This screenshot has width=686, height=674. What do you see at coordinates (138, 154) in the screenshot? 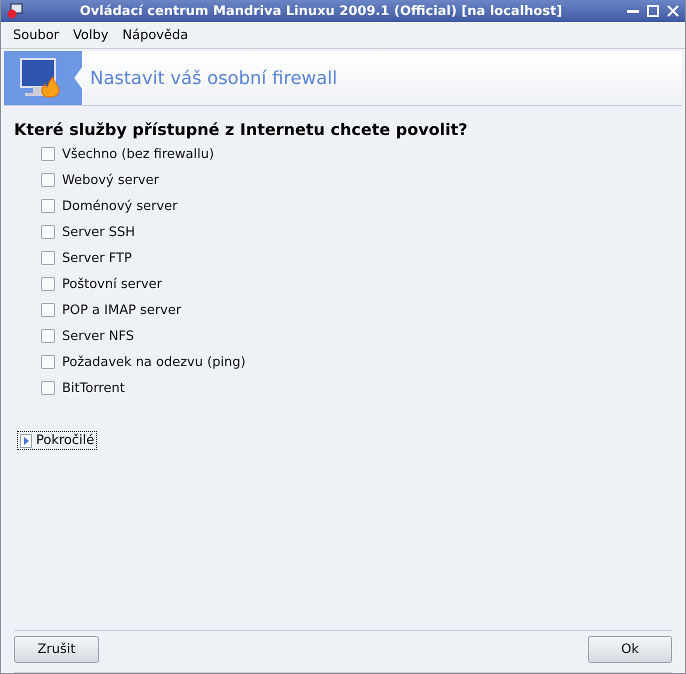
I see `checkbox-label: Všechno (bez firewallu)` at bounding box center [138, 154].